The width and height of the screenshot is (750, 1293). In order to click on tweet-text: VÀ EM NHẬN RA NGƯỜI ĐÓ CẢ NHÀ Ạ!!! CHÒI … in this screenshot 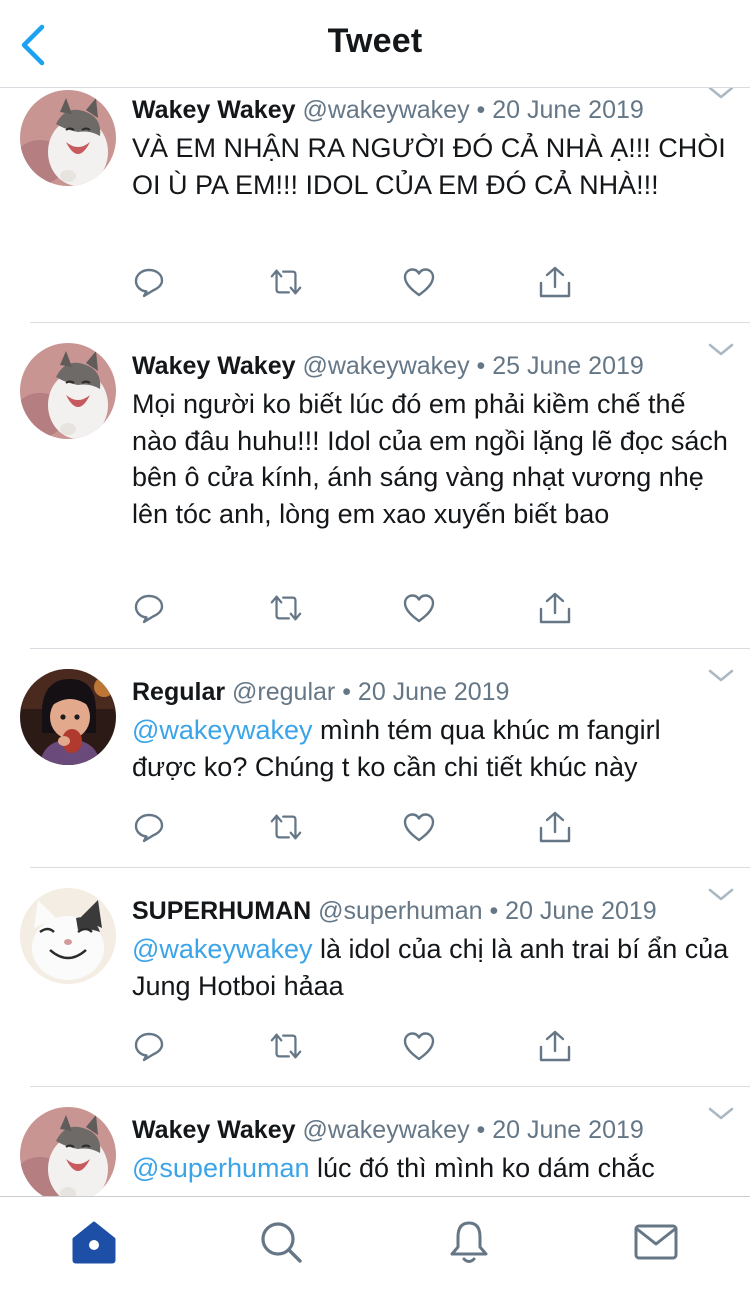, I will do `click(431, 166)`.